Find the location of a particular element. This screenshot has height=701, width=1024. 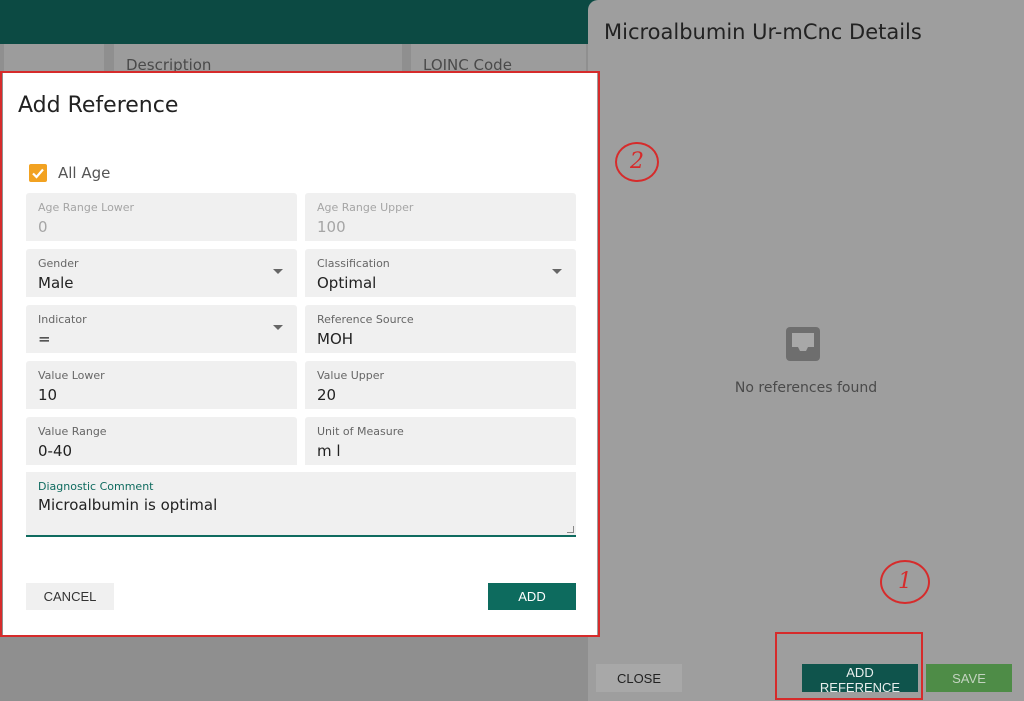

field-label: Age Range Upper is located at coordinates (365, 207).